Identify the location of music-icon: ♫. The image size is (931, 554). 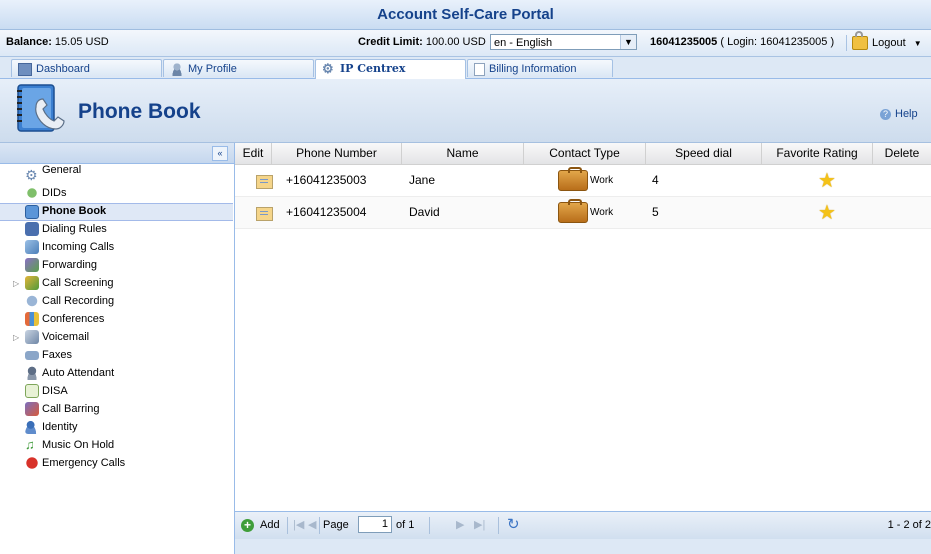
(30, 444).